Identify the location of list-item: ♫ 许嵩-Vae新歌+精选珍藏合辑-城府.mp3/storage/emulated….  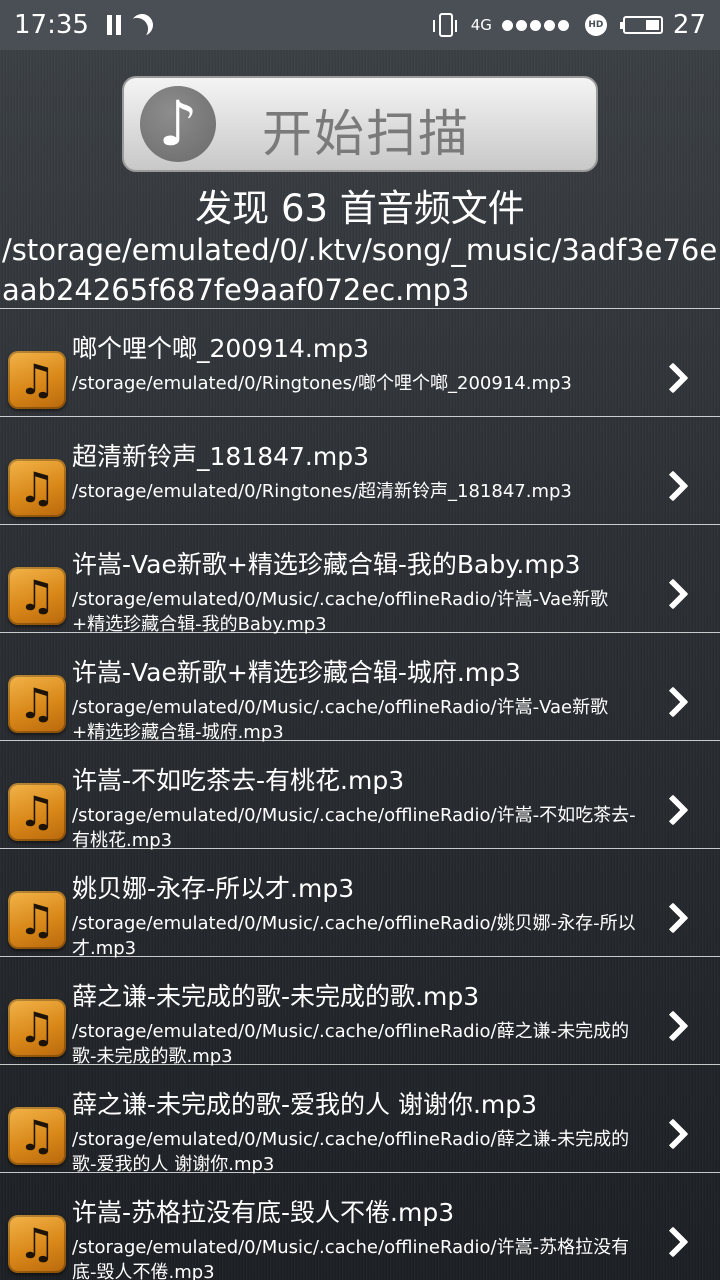
(360, 687).